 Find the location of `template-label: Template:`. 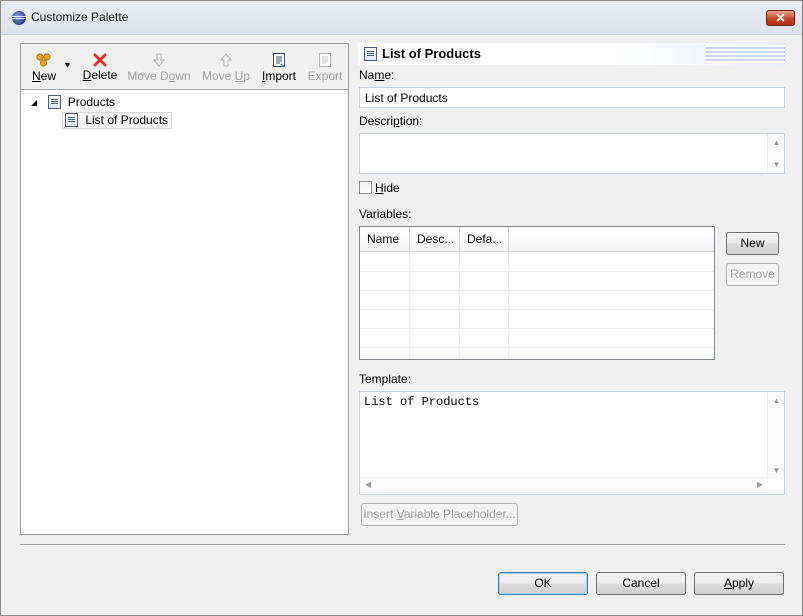

template-label: Template: is located at coordinates (385, 379).